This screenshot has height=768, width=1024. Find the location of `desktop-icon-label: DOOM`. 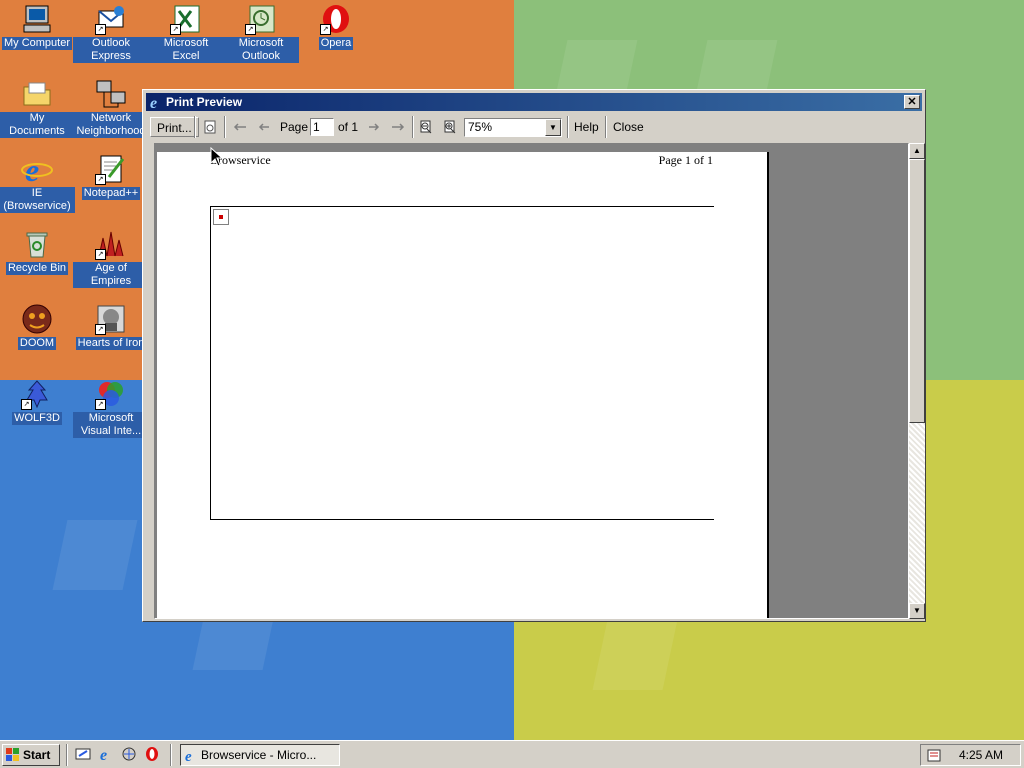

desktop-icon-label: DOOM is located at coordinates (37, 343).